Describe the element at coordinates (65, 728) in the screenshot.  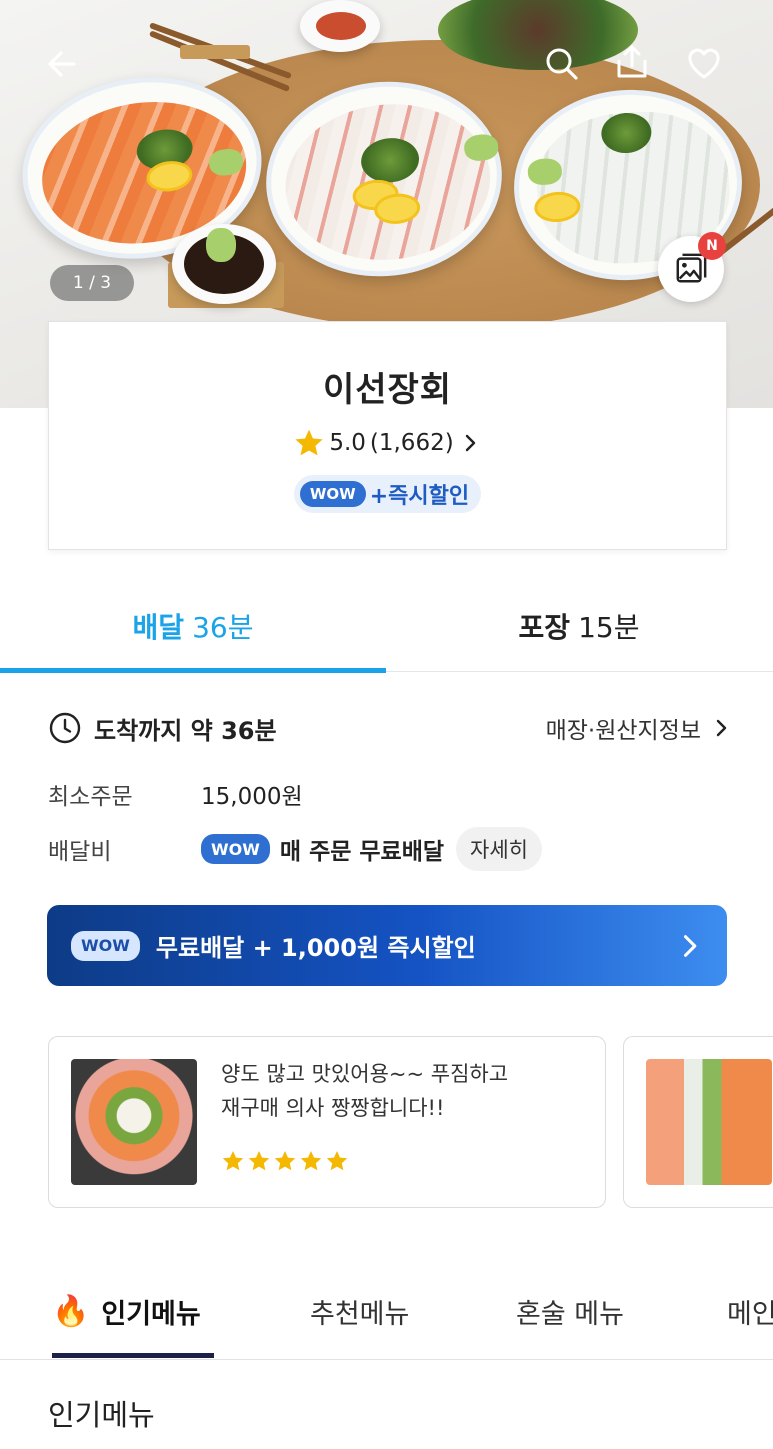
I see `clock-icon` at that location.